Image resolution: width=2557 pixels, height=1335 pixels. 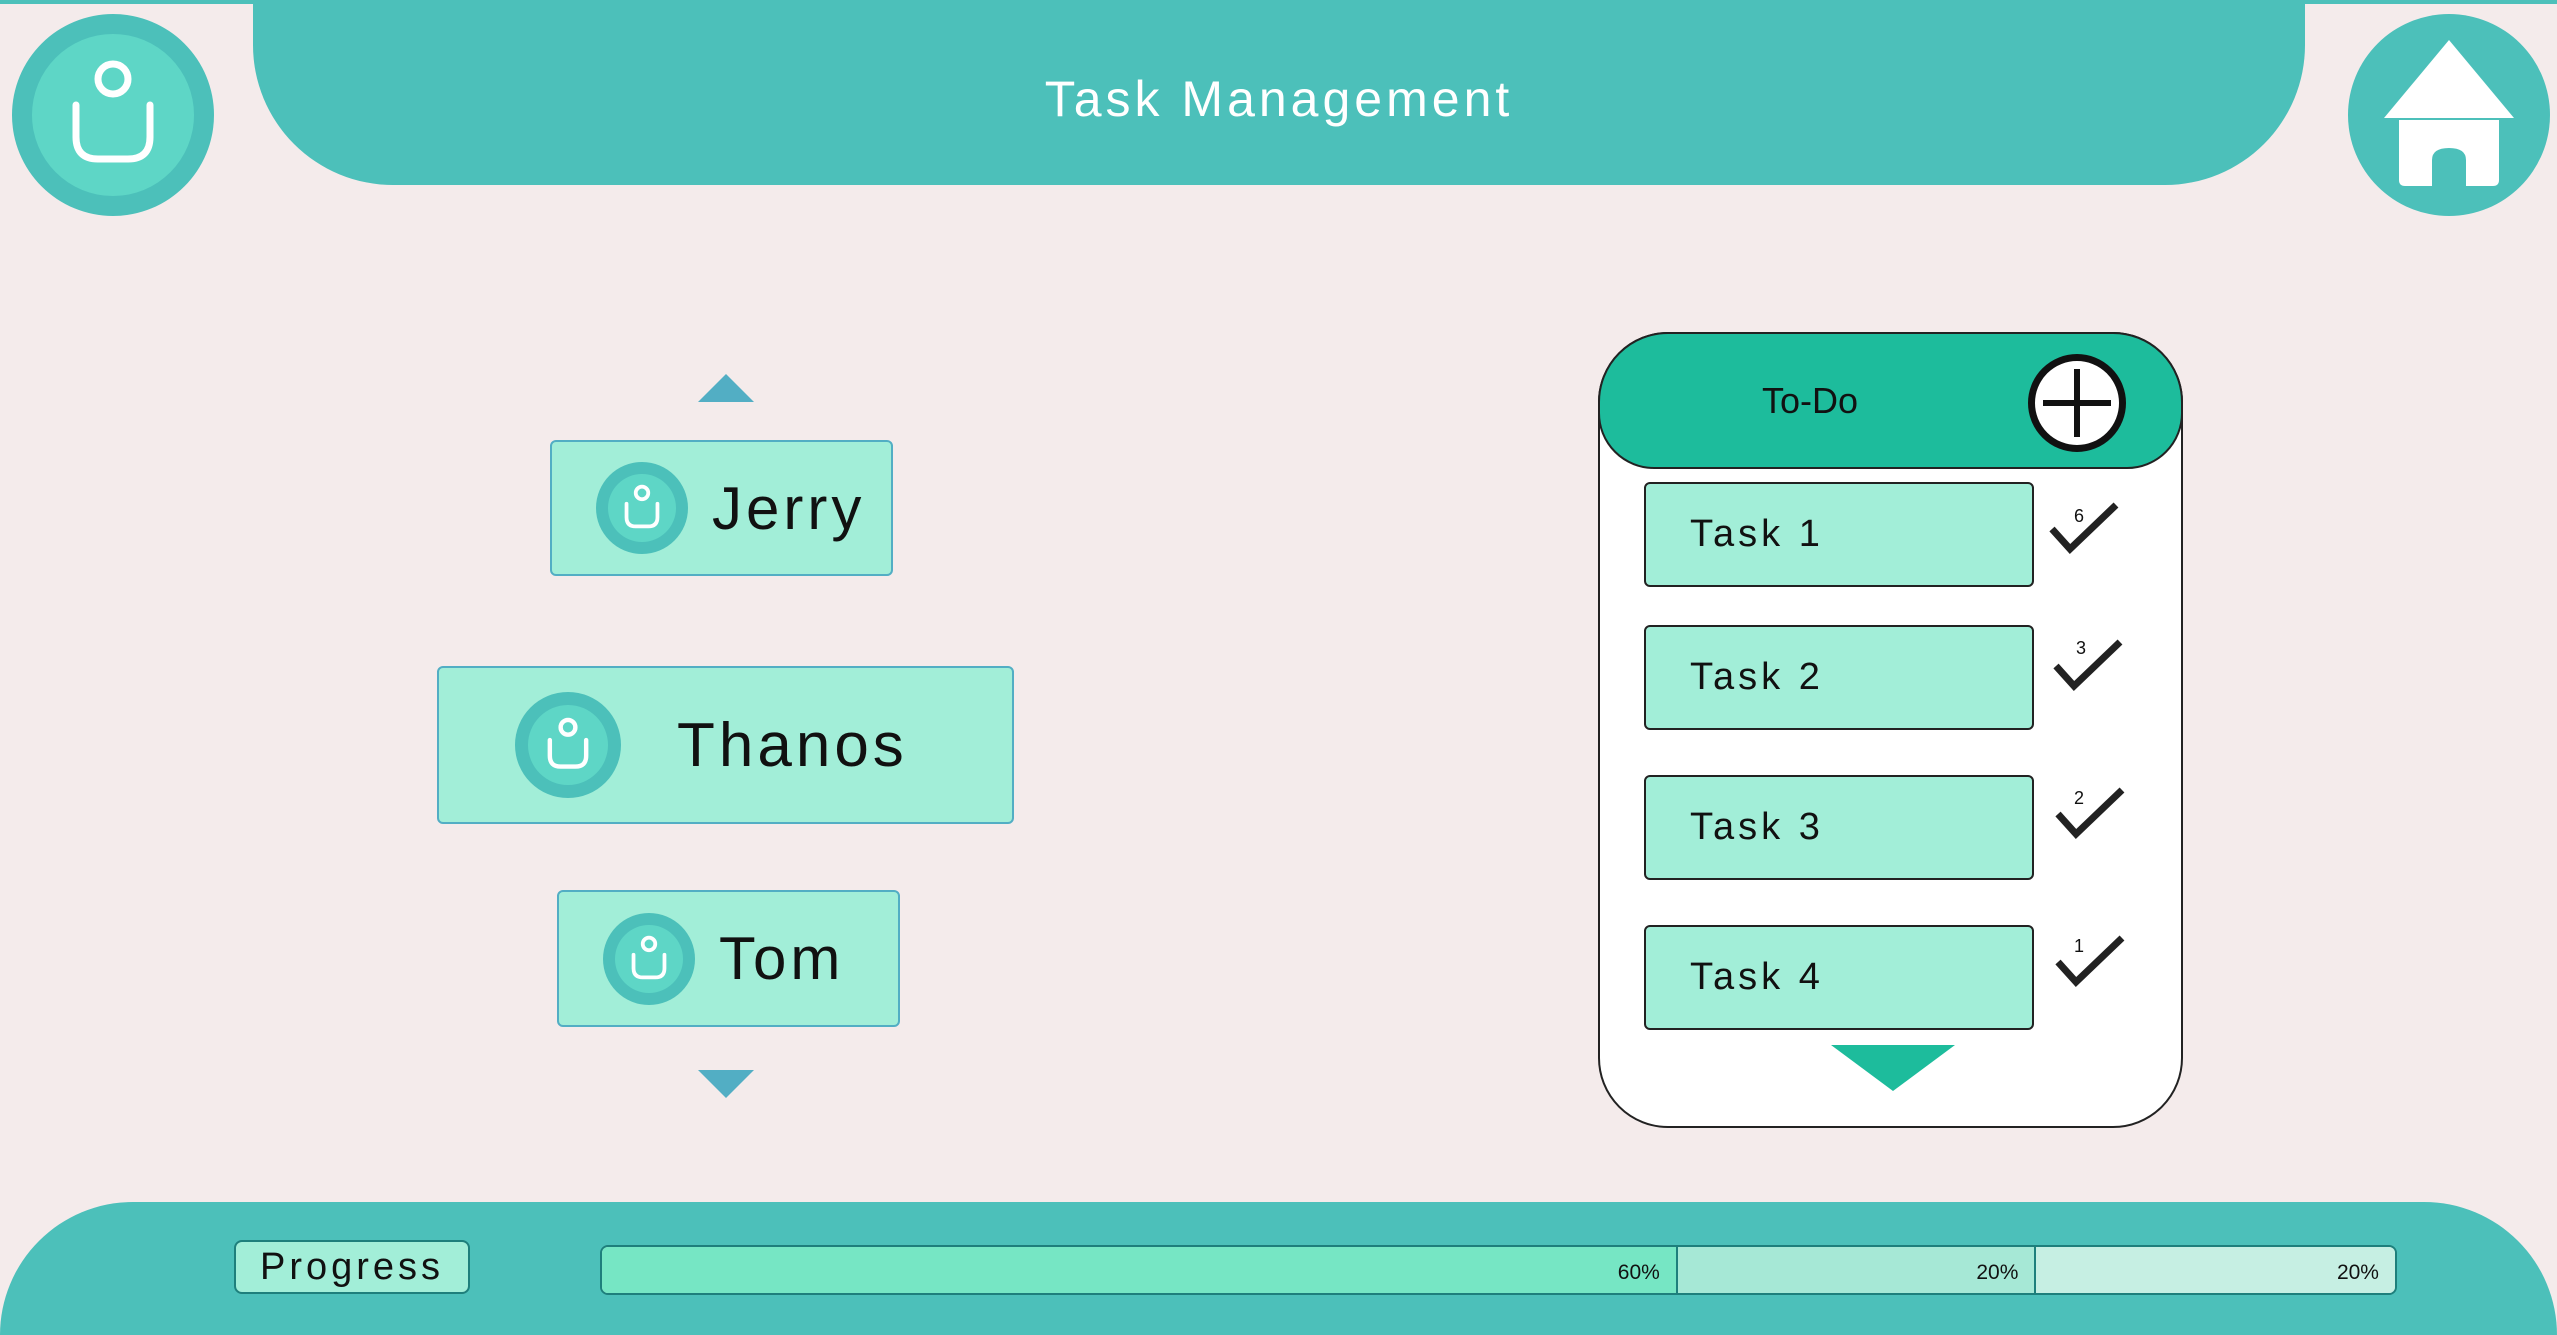 I want to click on task-count: 1, so click(x=2079, y=946).